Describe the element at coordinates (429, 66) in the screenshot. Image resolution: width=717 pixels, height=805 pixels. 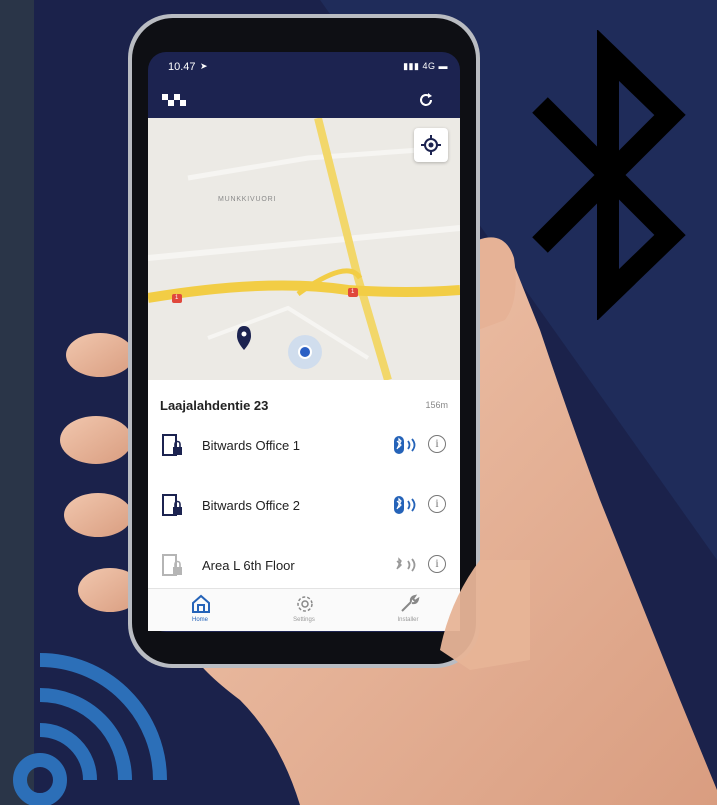
I see `network-type: 4G` at that location.